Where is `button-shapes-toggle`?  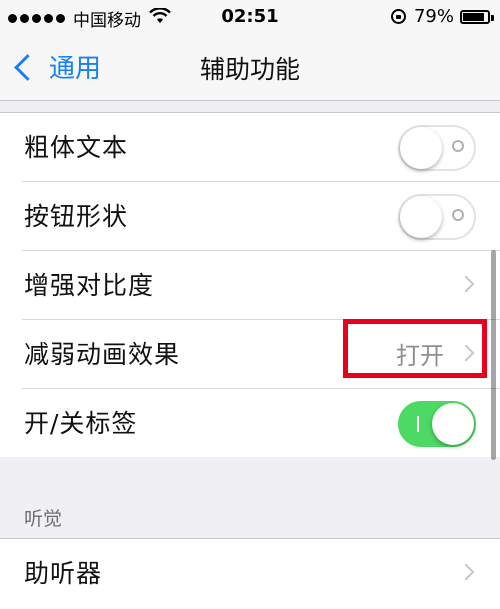
button-shapes-toggle is located at coordinates (437, 217).